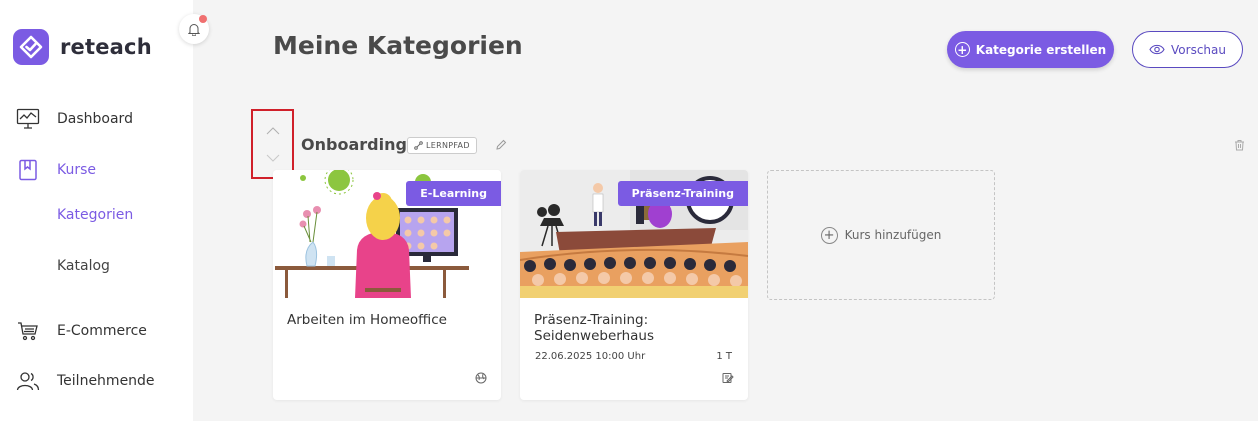 This screenshot has width=1258, height=421. What do you see at coordinates (272, 144) in the screenshot?
I see `reorder-controls` at bounding box center [272, 144].